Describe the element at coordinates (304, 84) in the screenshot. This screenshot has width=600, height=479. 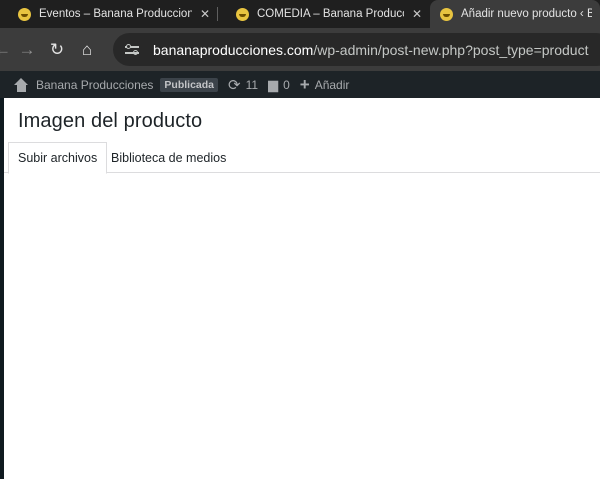
I see `plus-icon: +` at that location.